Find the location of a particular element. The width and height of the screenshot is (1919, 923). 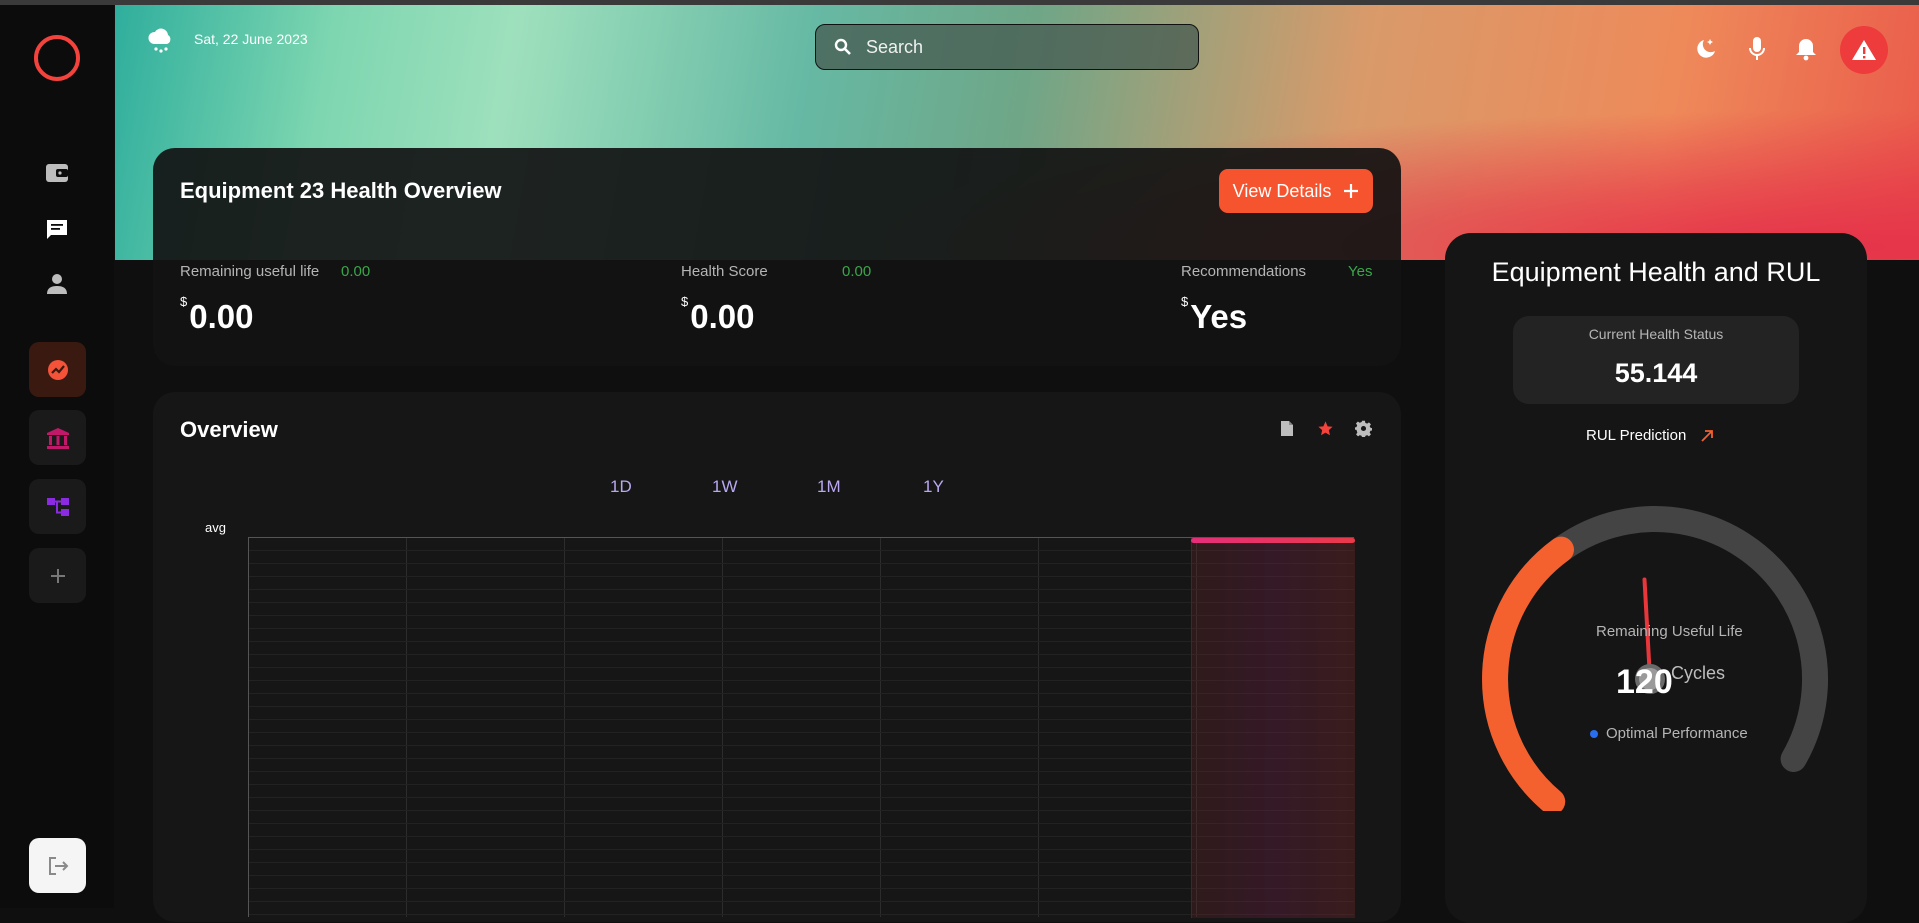

metric-value-recommendations: $Yes is located at coordinates (1214, 314).